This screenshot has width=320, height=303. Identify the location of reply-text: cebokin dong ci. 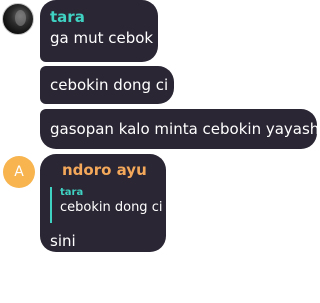
(111, 207).